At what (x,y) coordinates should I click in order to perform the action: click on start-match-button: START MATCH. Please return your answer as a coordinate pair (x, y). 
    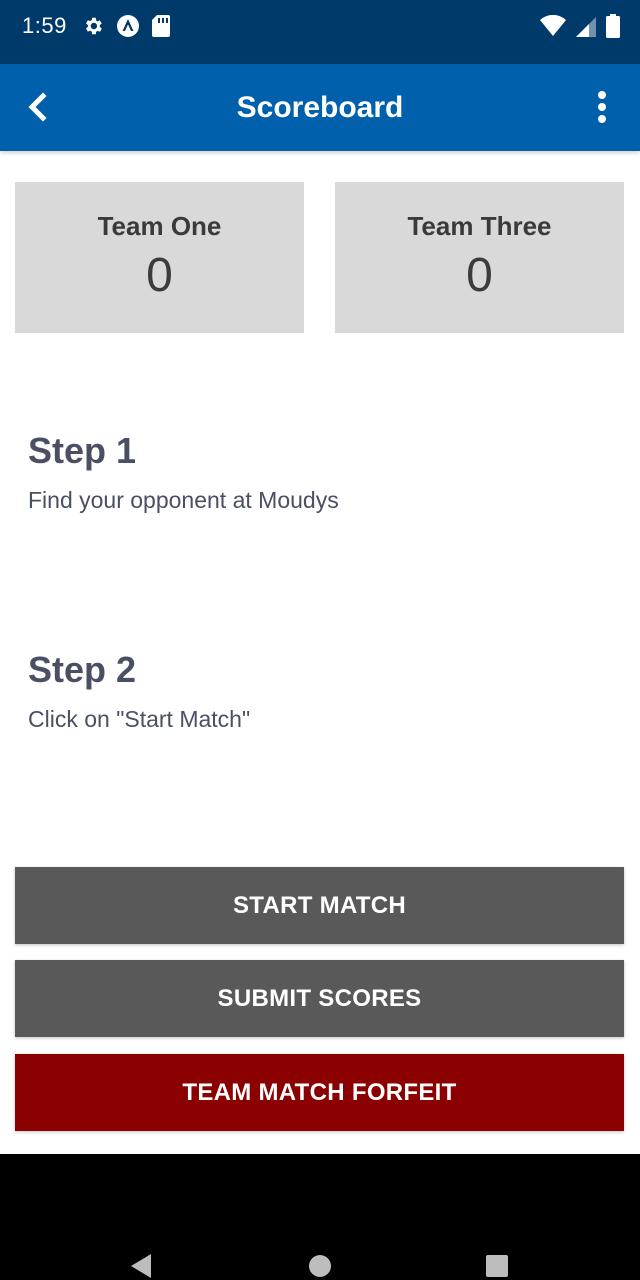
    Looking at the image, I should click on (319, 905).